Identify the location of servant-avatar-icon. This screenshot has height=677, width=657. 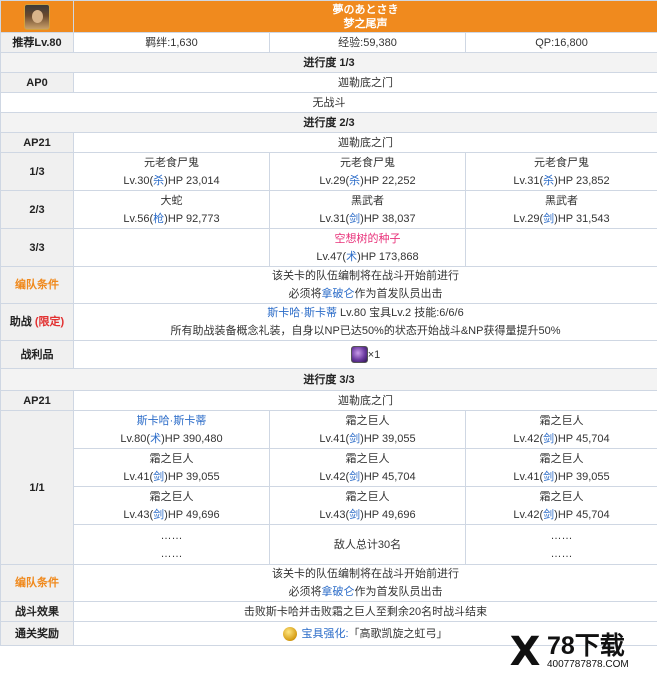
(37, 16).